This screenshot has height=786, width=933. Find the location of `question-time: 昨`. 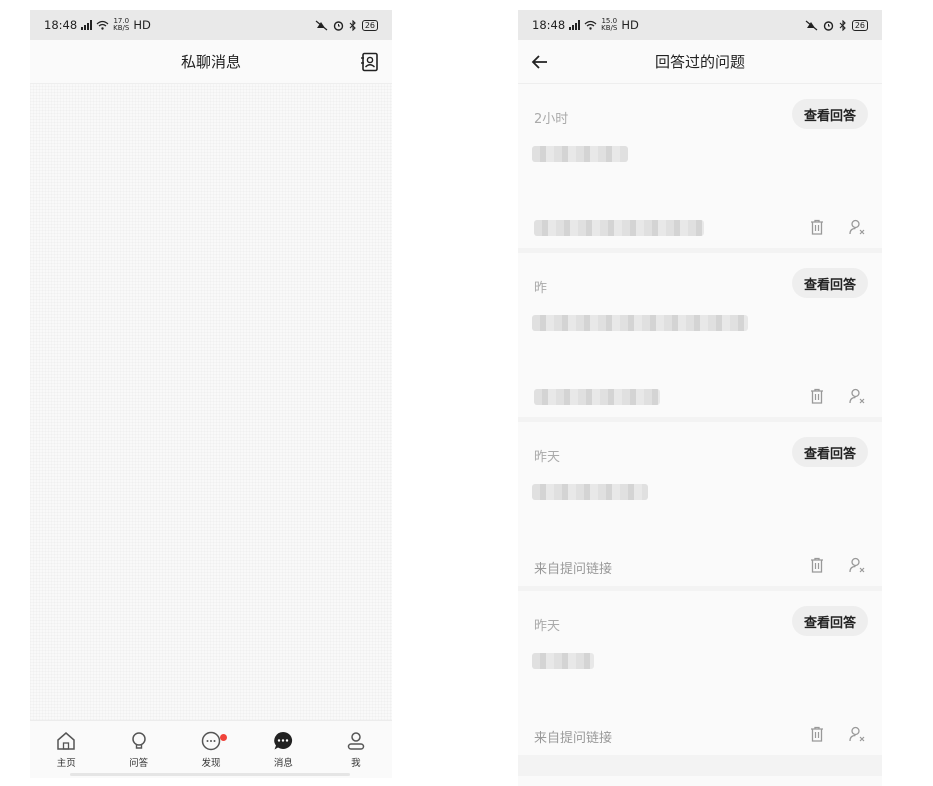

question-time: 昨 is located at coordinates (541, 288).